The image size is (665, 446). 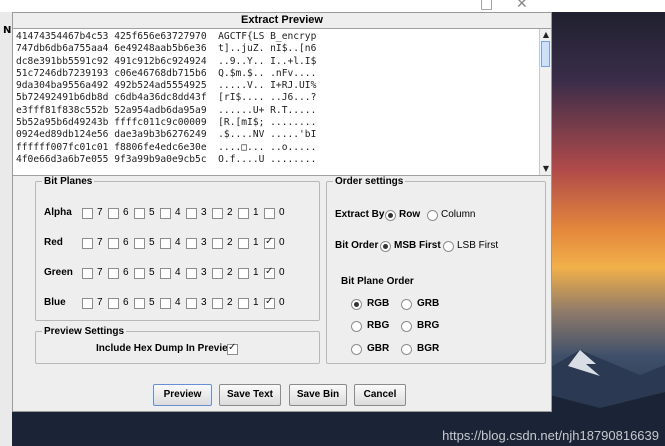 What do you see at coordinates (100, 272) in the screenshot?
I see `bit-label: 7` at bounding box center [100, 272].